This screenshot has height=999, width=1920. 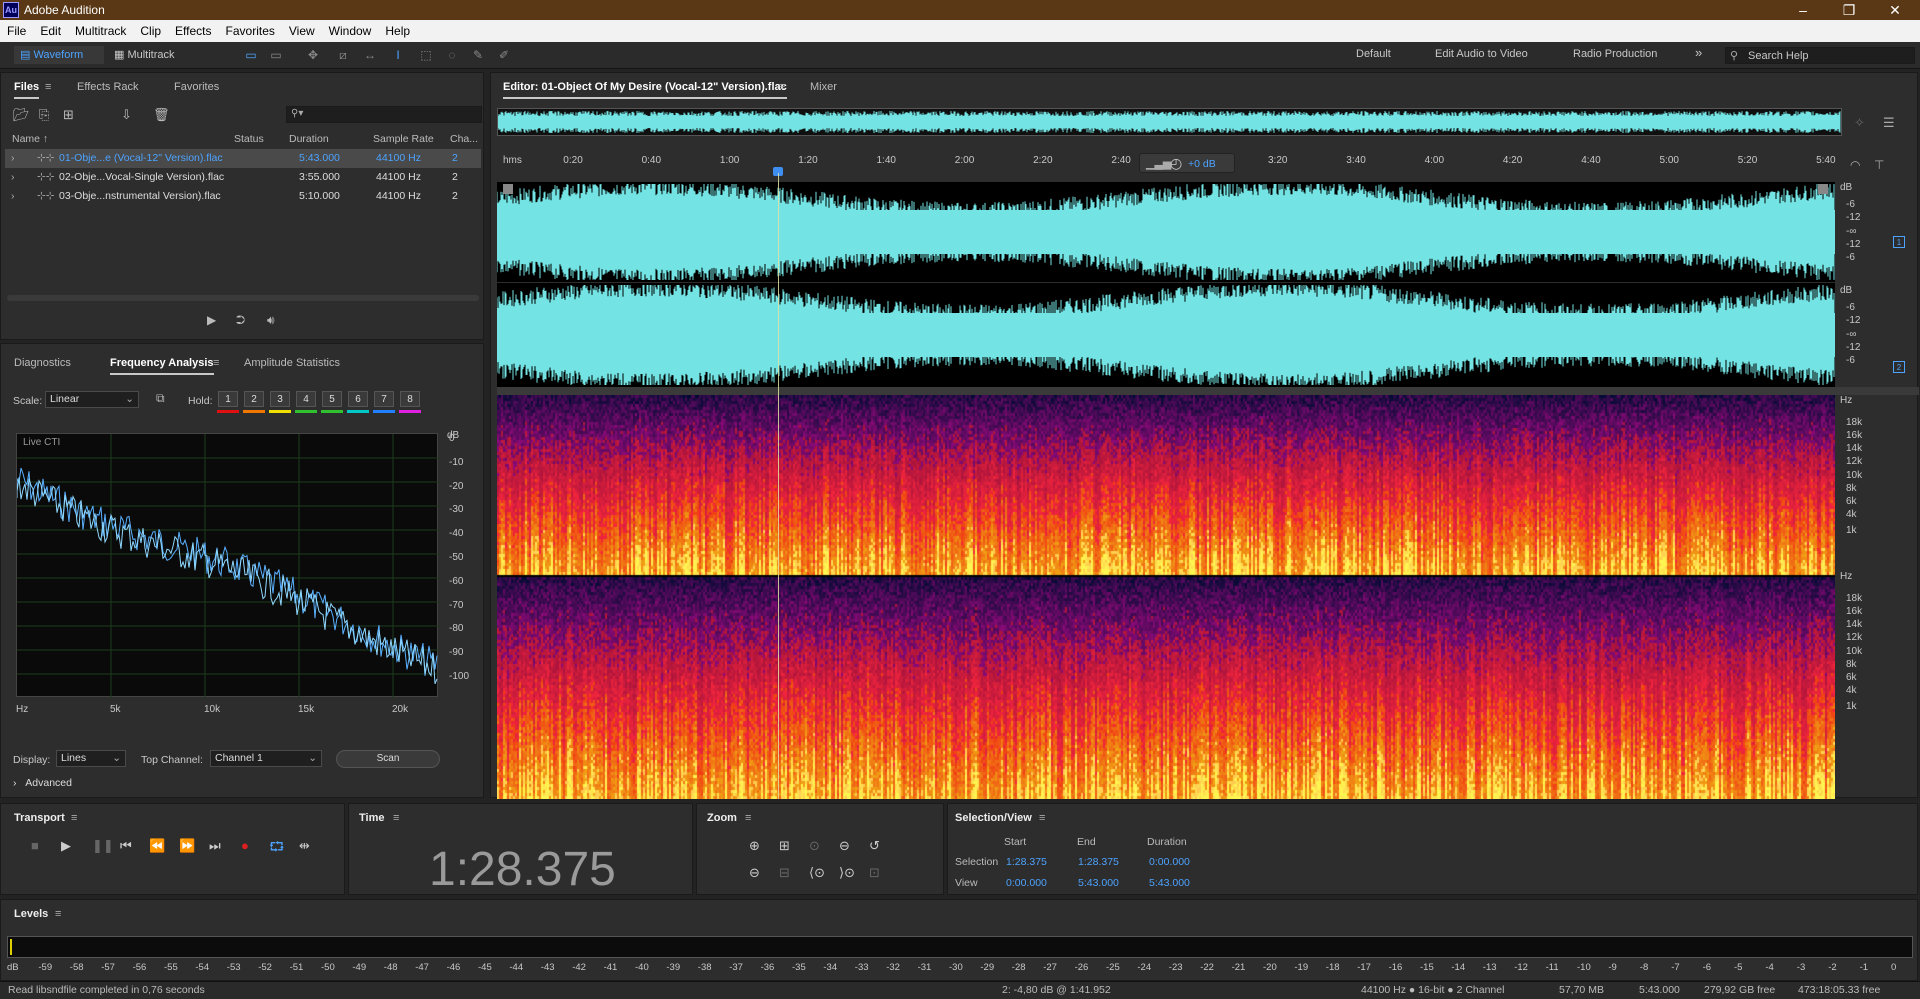 What do you see at coordinates (782, 87) in the screenshot?
I see `editor-menu-icon: ≡` at bounding box center [782, 87].